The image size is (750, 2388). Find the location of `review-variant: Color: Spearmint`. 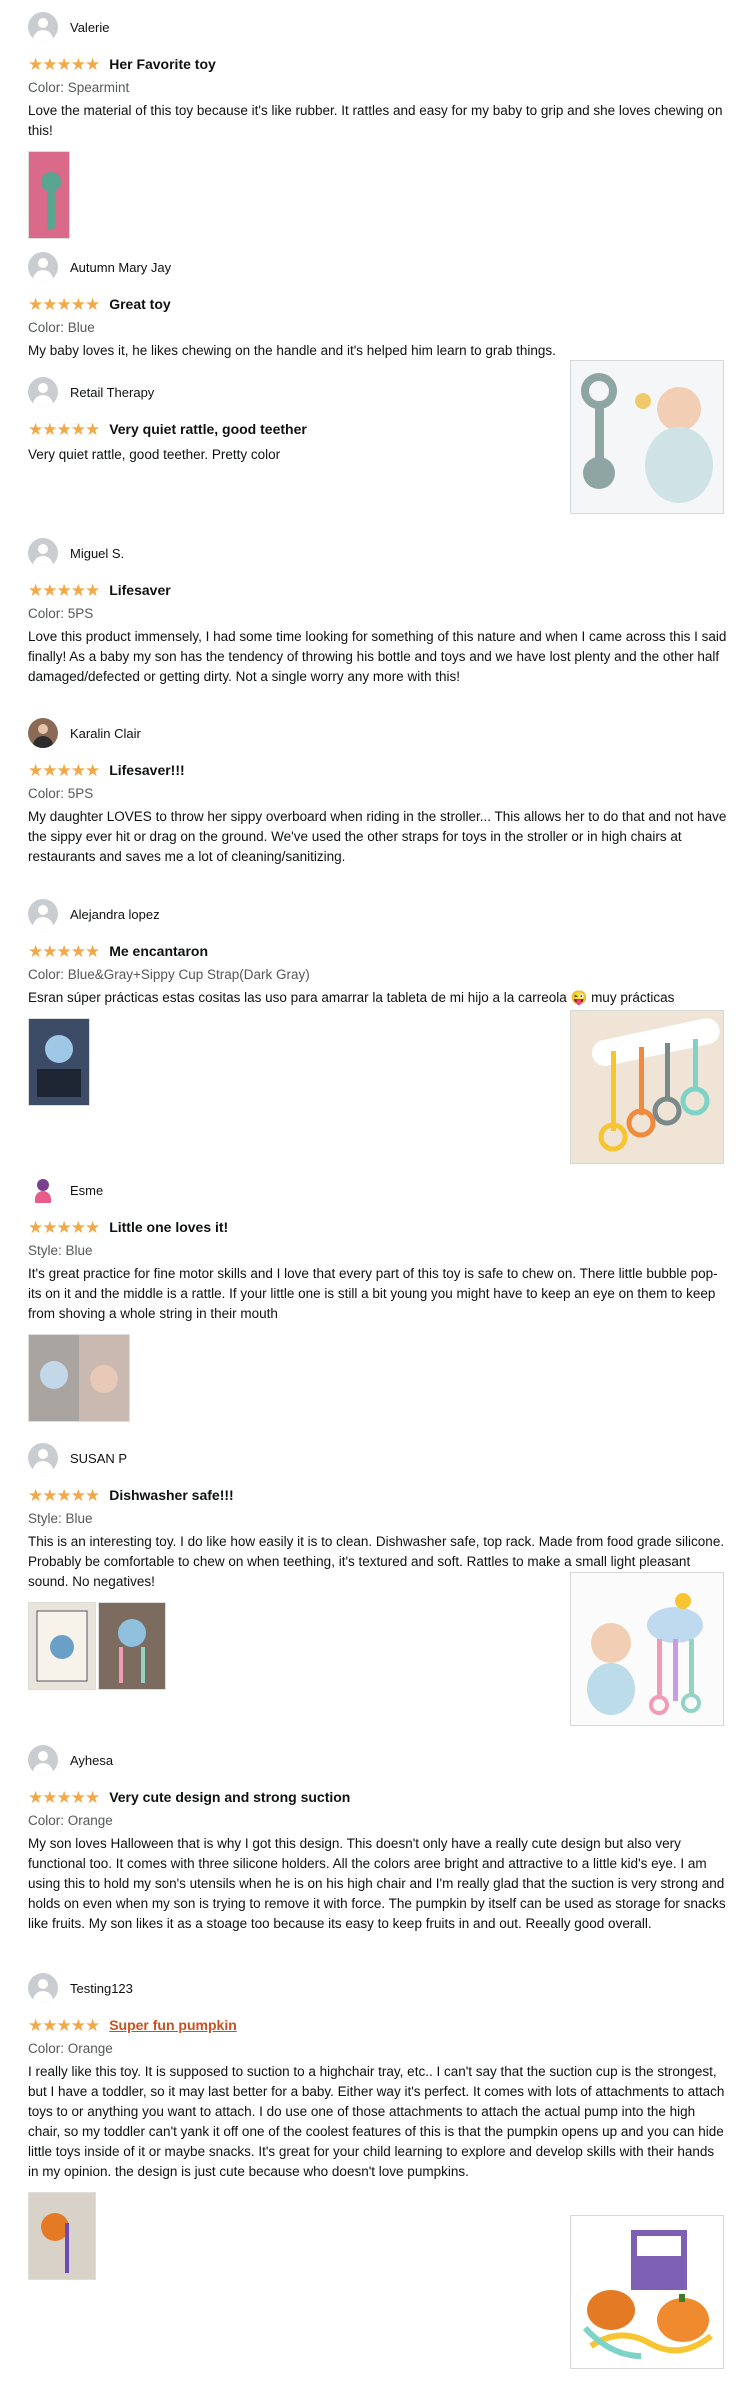

review-variant: Color: Spearmint is located at coordinates (378, 87).